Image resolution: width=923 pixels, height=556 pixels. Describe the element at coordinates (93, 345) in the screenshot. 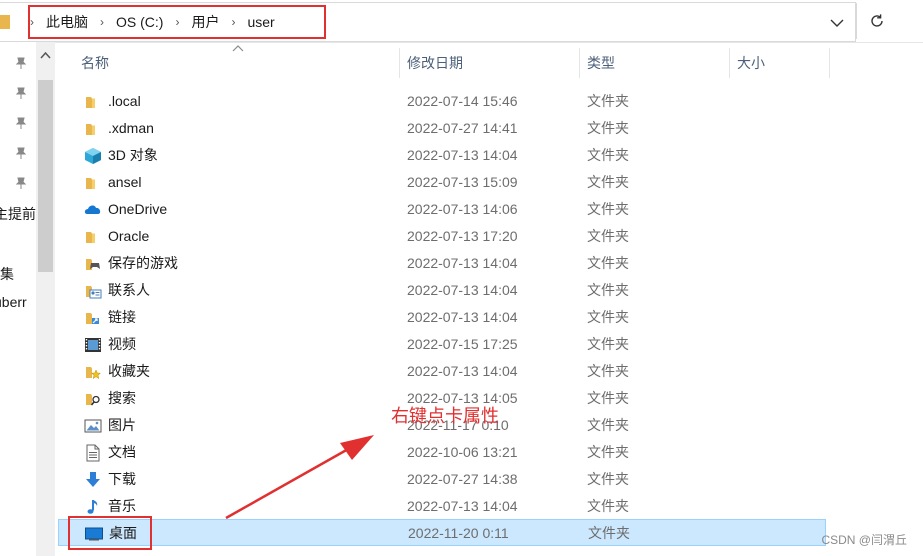

I see `videos-icon` at that location.